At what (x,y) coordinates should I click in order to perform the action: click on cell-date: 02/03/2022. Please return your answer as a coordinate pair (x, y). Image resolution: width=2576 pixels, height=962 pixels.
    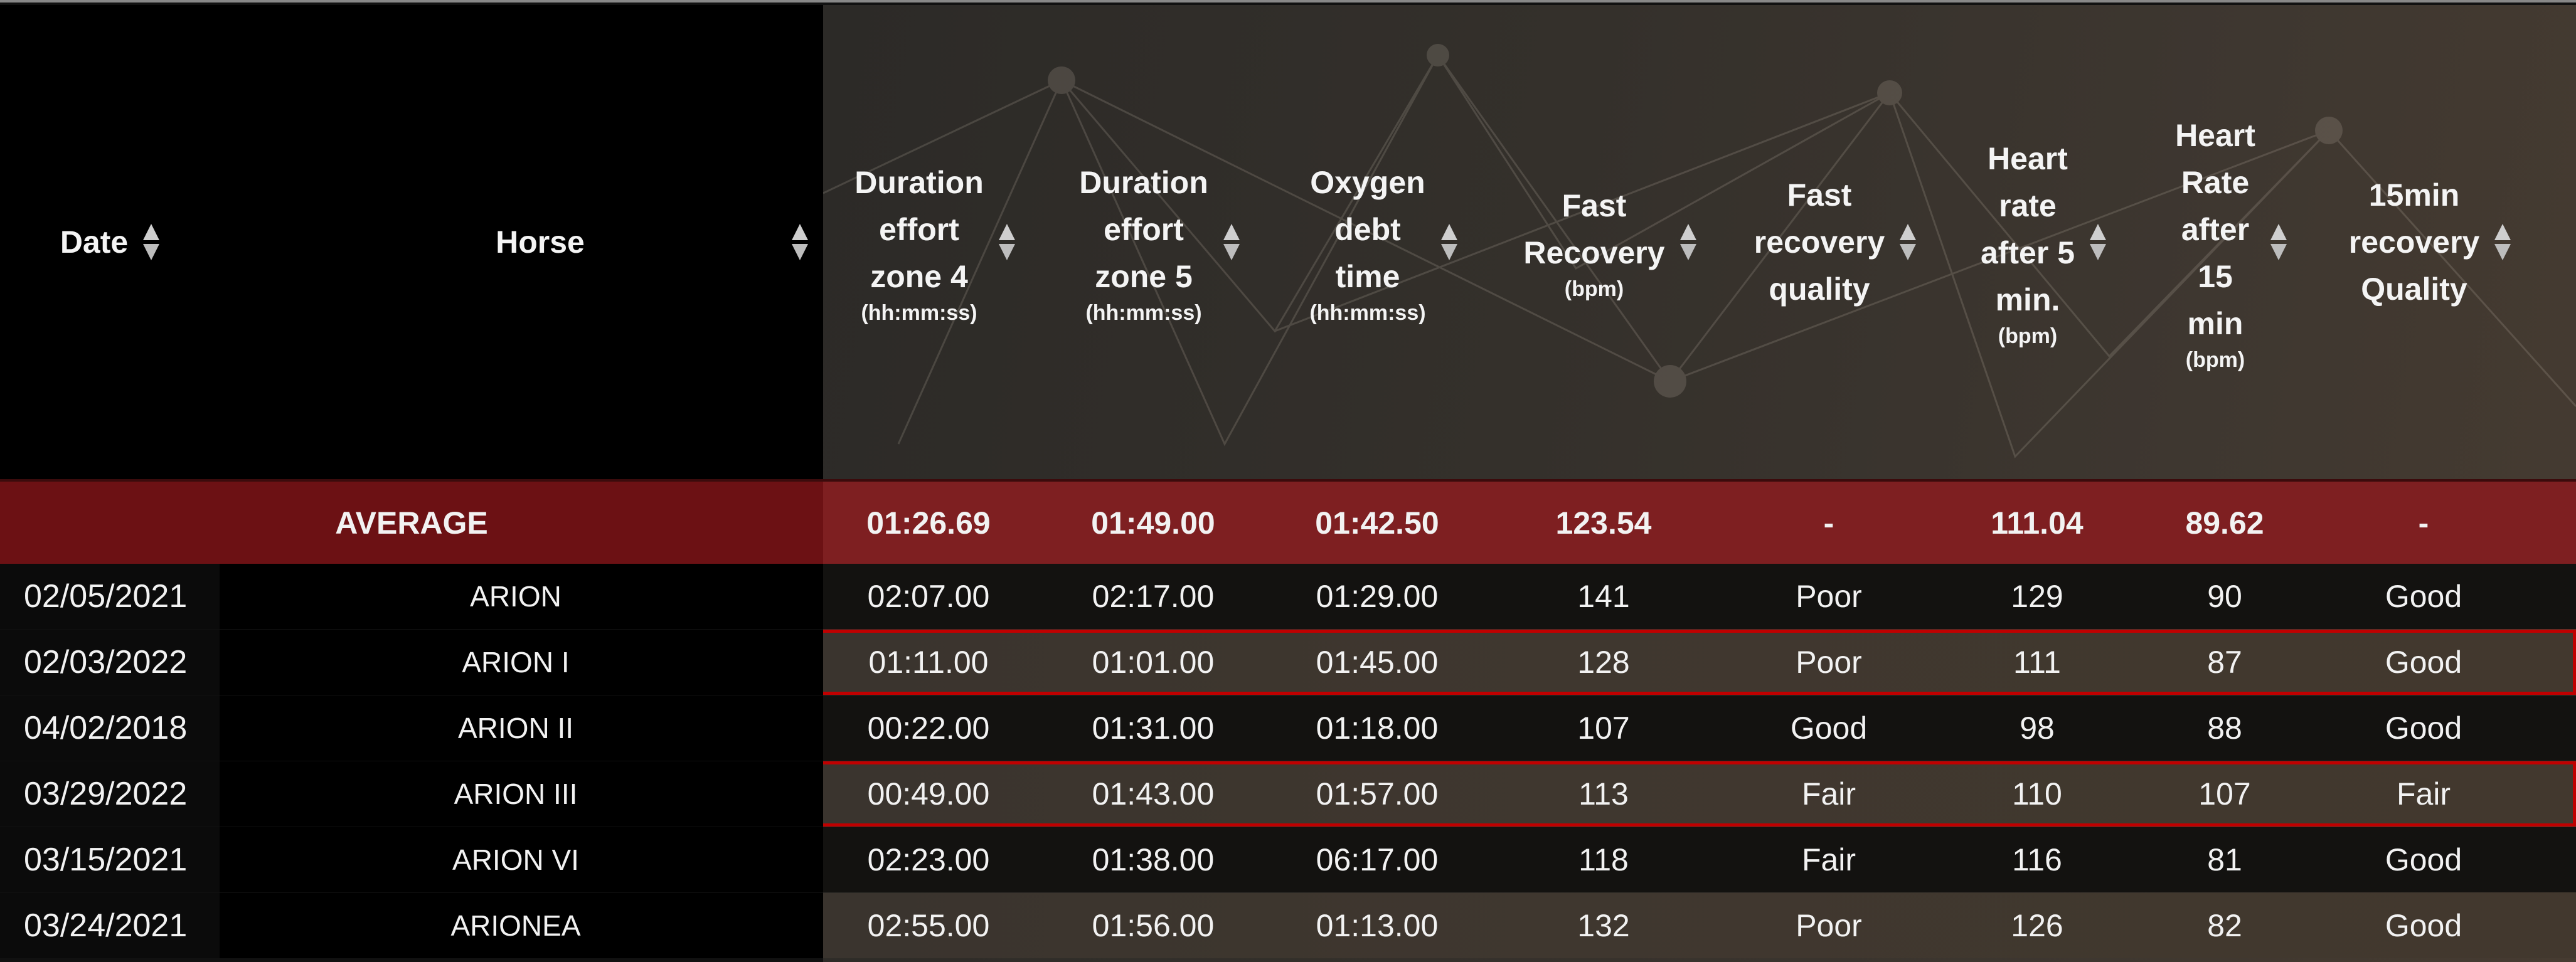
    Looking at the image, I should click on (106, 662).